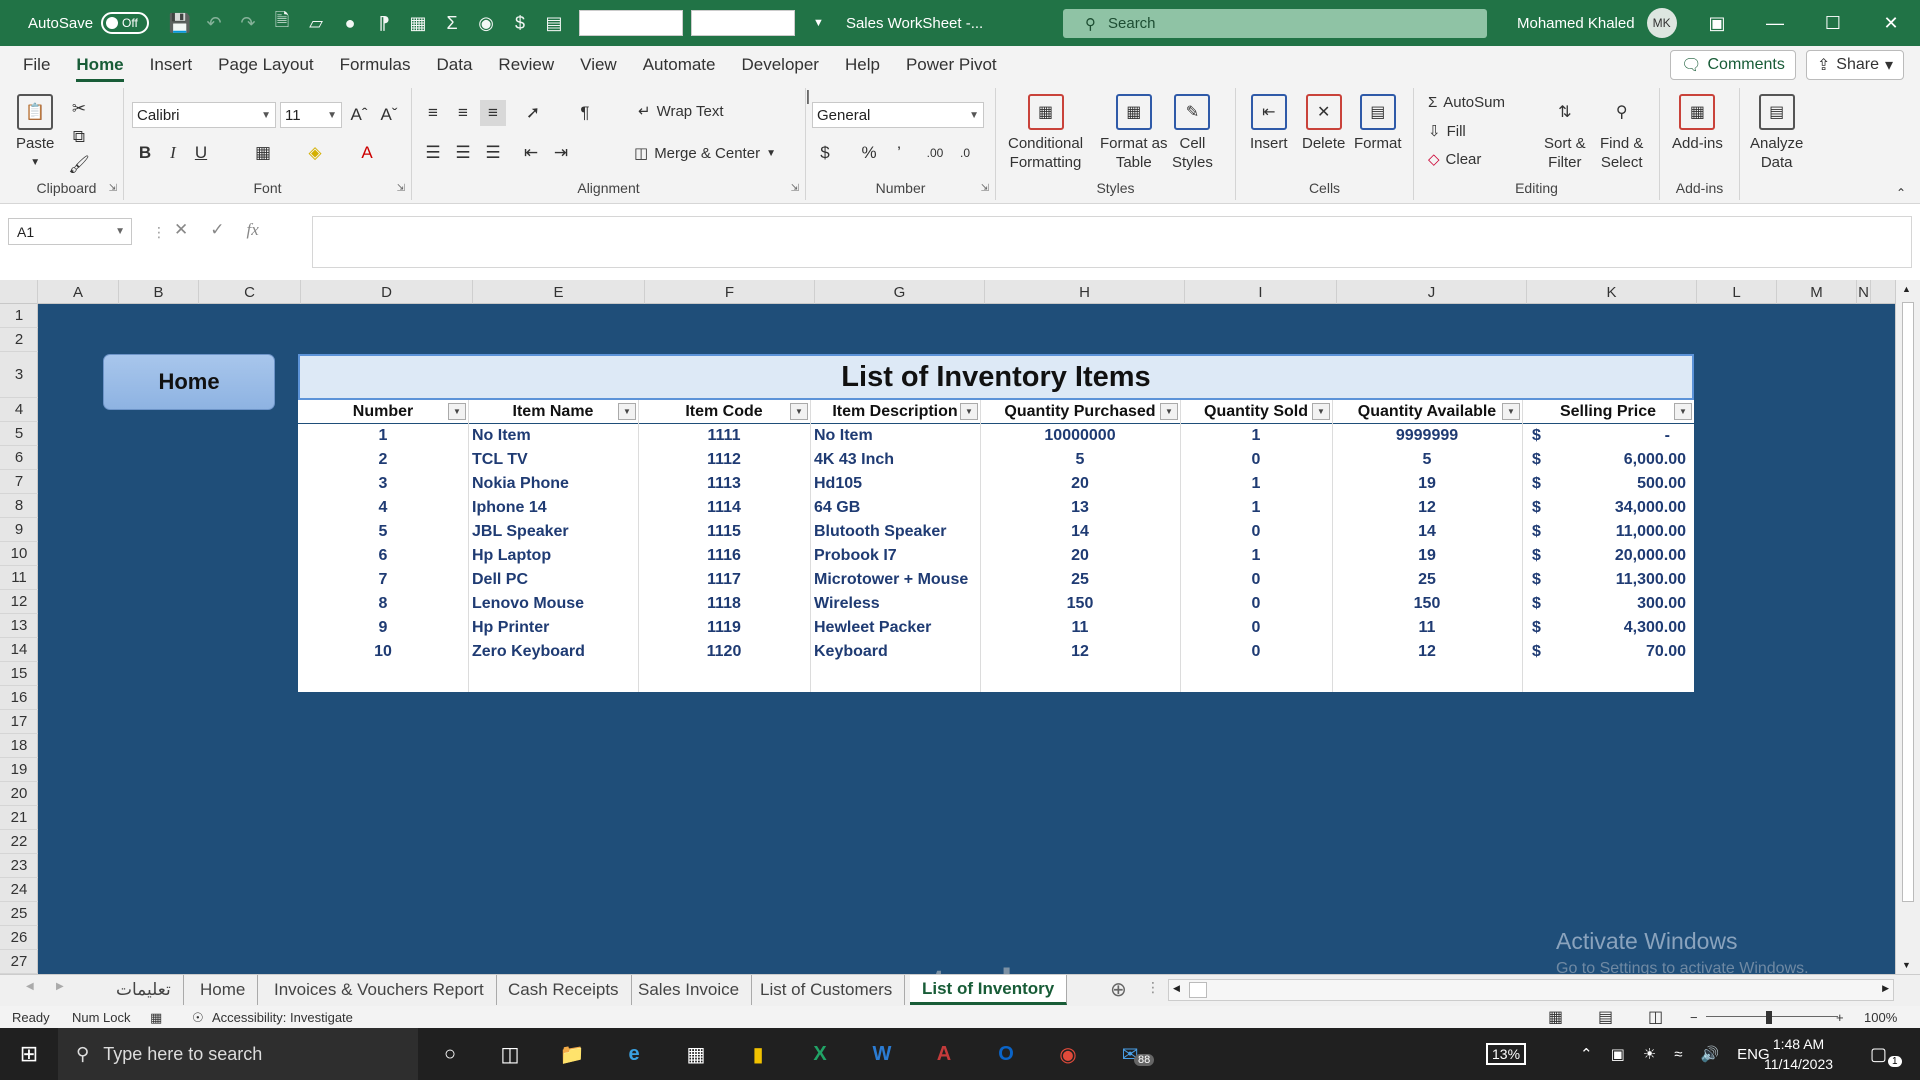 The width and height of the screenshot is (1920, 1080). Describe the element at coordinates (19, 482) in the screenshot. I see `row-header-7: 7` at that location.